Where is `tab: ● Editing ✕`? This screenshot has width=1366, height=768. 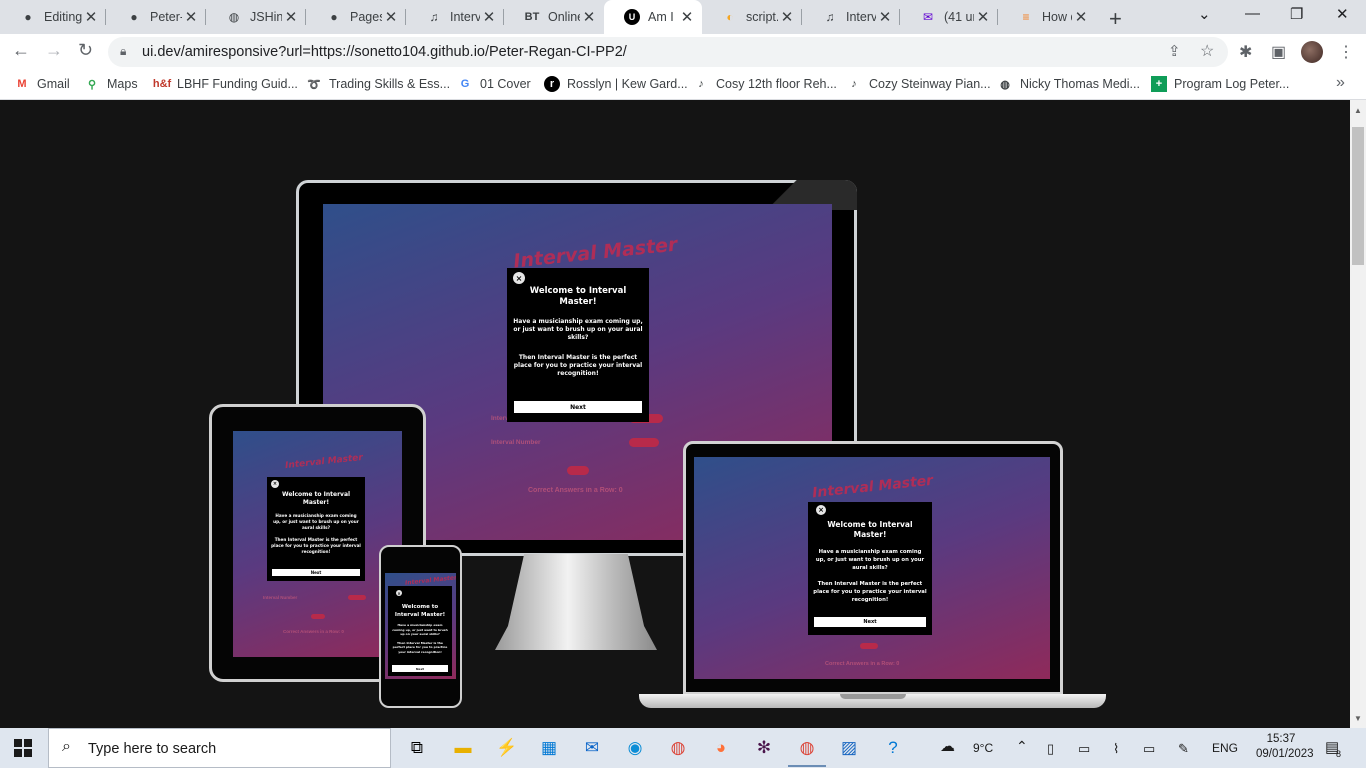
tab: ● Editing ✕ is located at coordinates (53, 17).